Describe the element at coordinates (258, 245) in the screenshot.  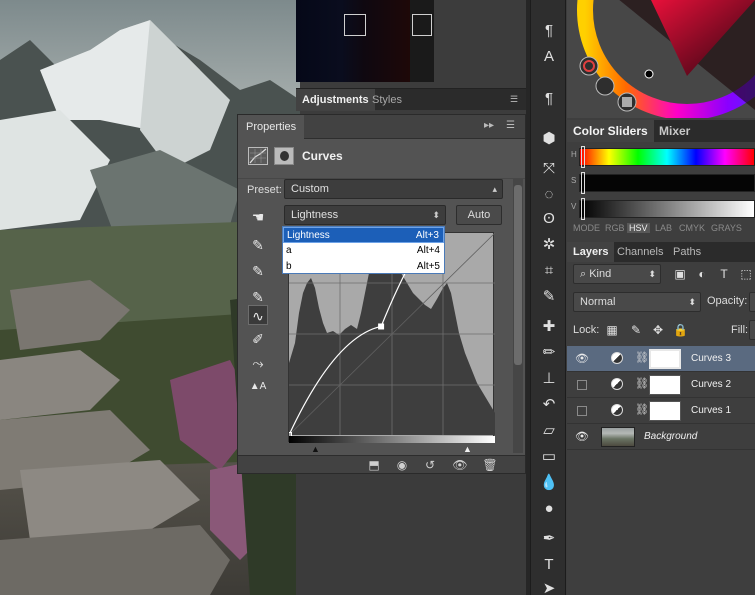
I see `black-eyedropper-icon: ✎` at that location.